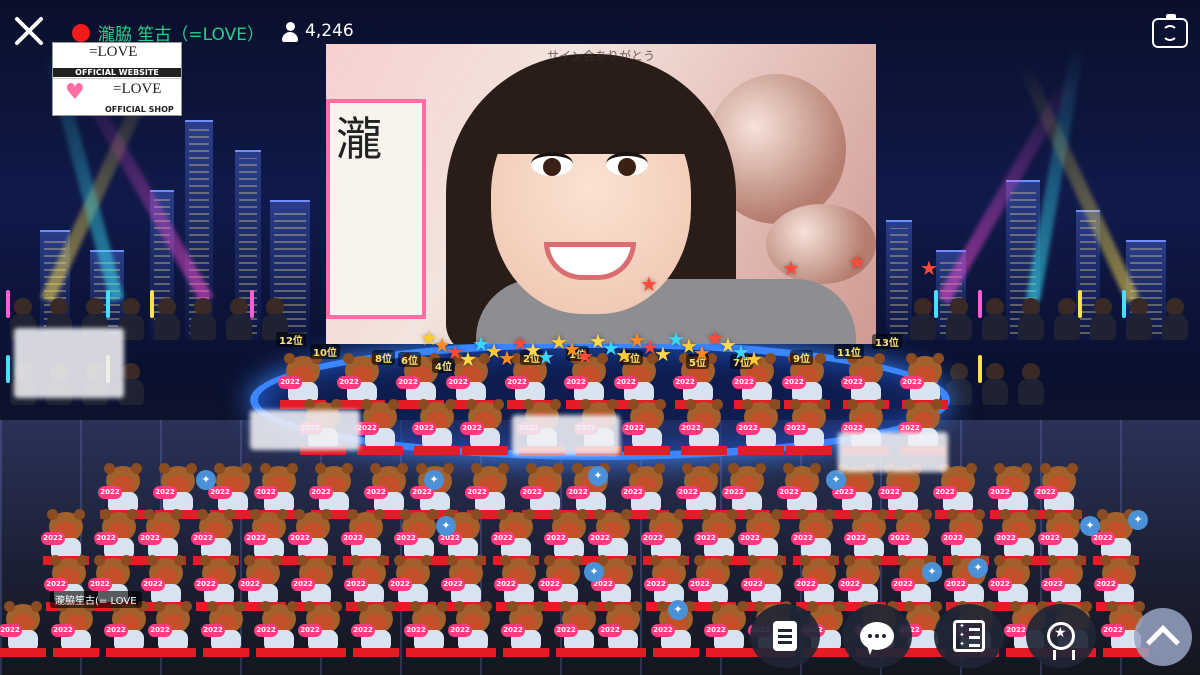 The image size is (1200, 675). Describe the element at coordinates (325, 351) in the screenshot. I see `rank-label: 10位` at that location.